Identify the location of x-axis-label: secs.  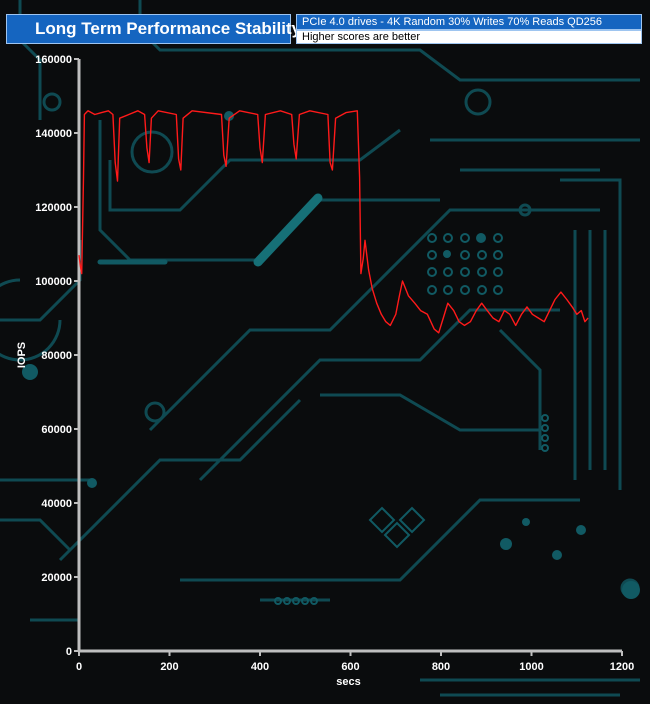
(348, 682).